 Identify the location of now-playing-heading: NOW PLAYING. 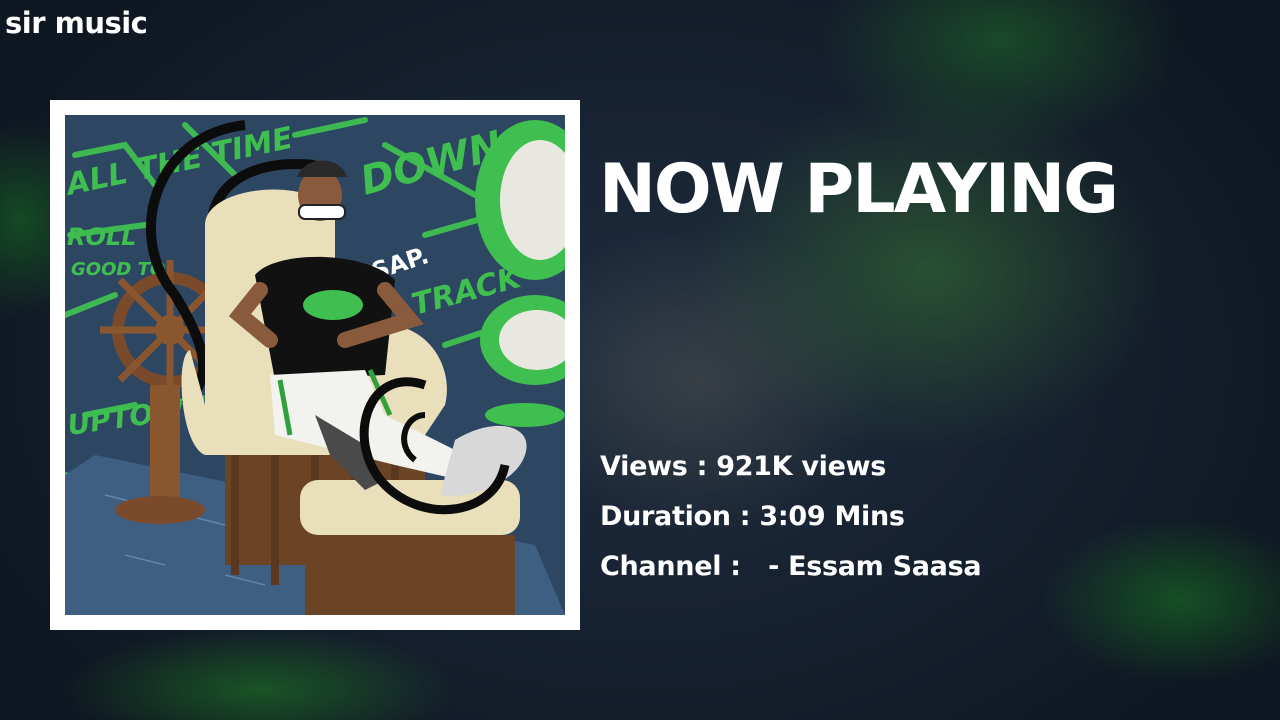
(859, 189).